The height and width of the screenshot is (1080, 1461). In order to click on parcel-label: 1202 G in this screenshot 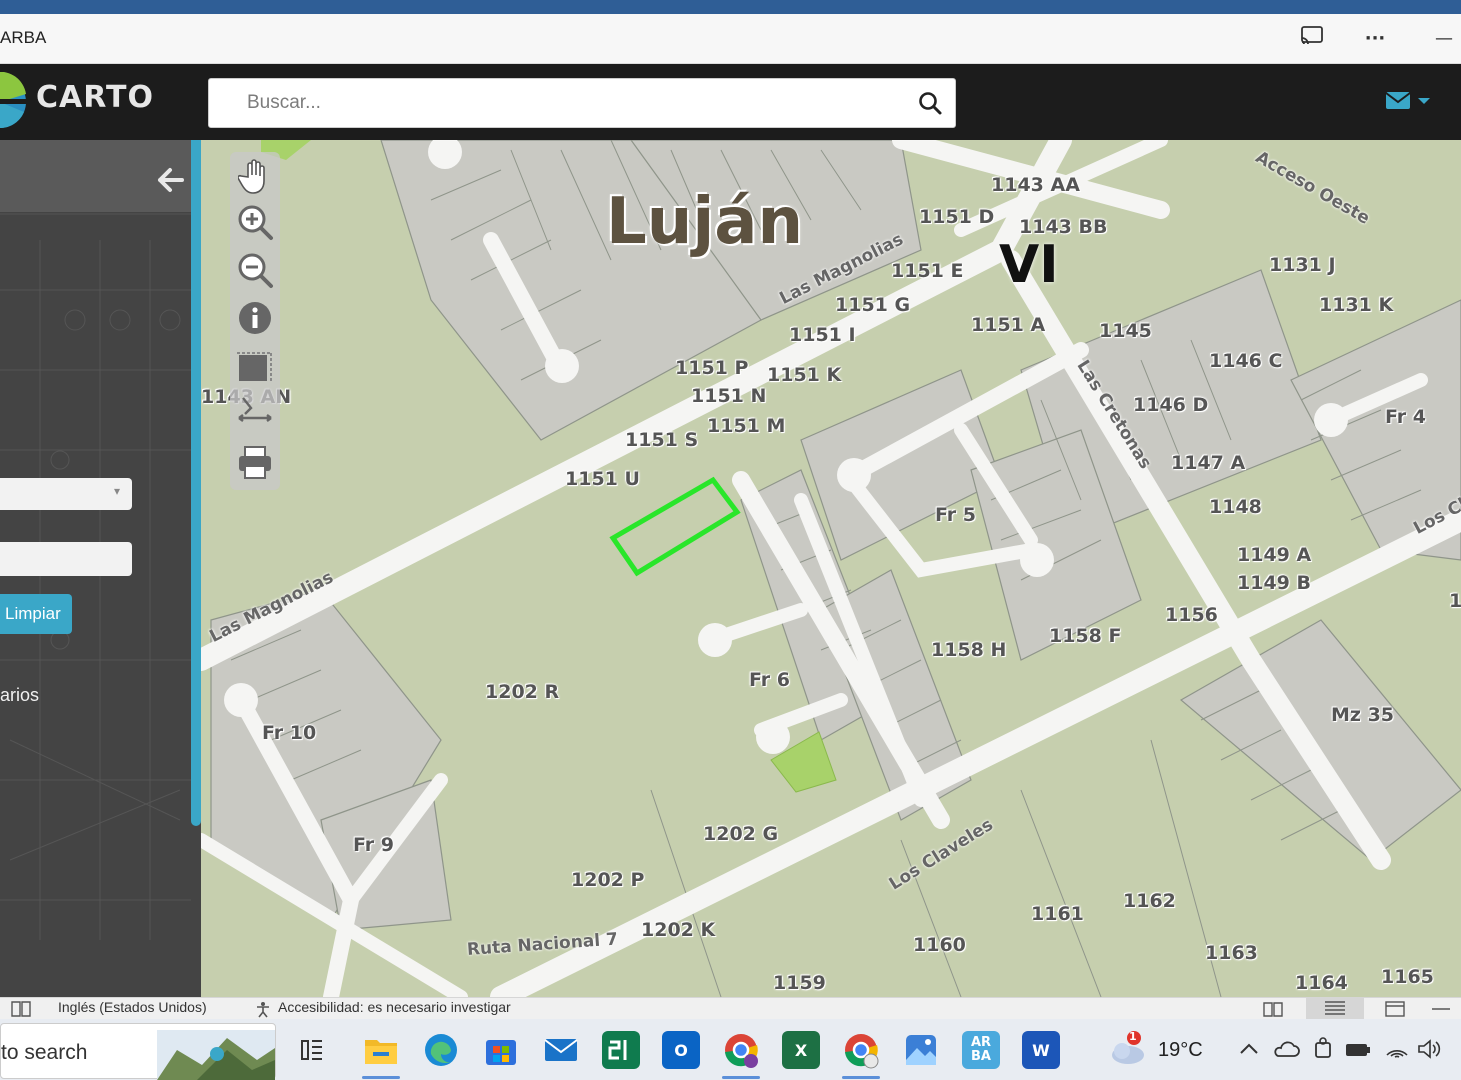, I will do `click(741, 834)`.